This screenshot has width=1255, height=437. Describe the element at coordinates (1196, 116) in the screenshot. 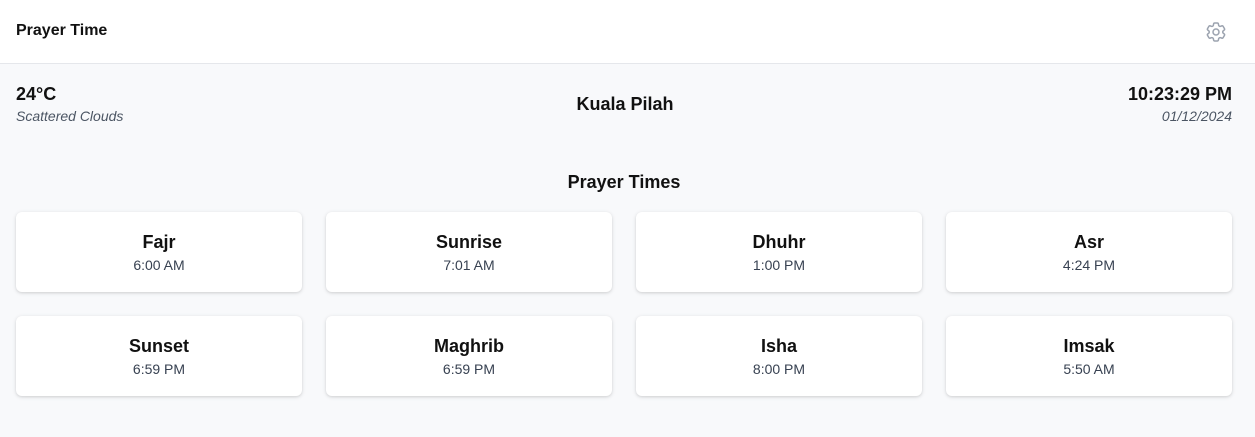

I see `current-date: 01/12/2024` at that location.